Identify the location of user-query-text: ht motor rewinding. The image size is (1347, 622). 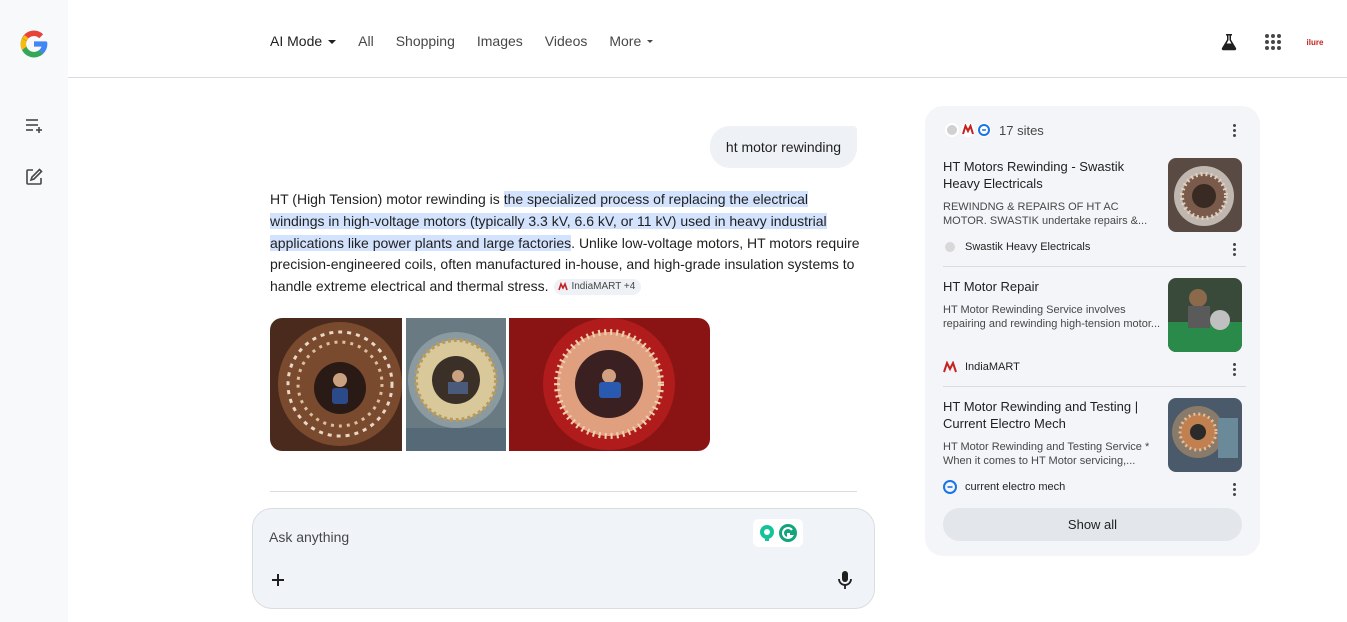
(783, 147).